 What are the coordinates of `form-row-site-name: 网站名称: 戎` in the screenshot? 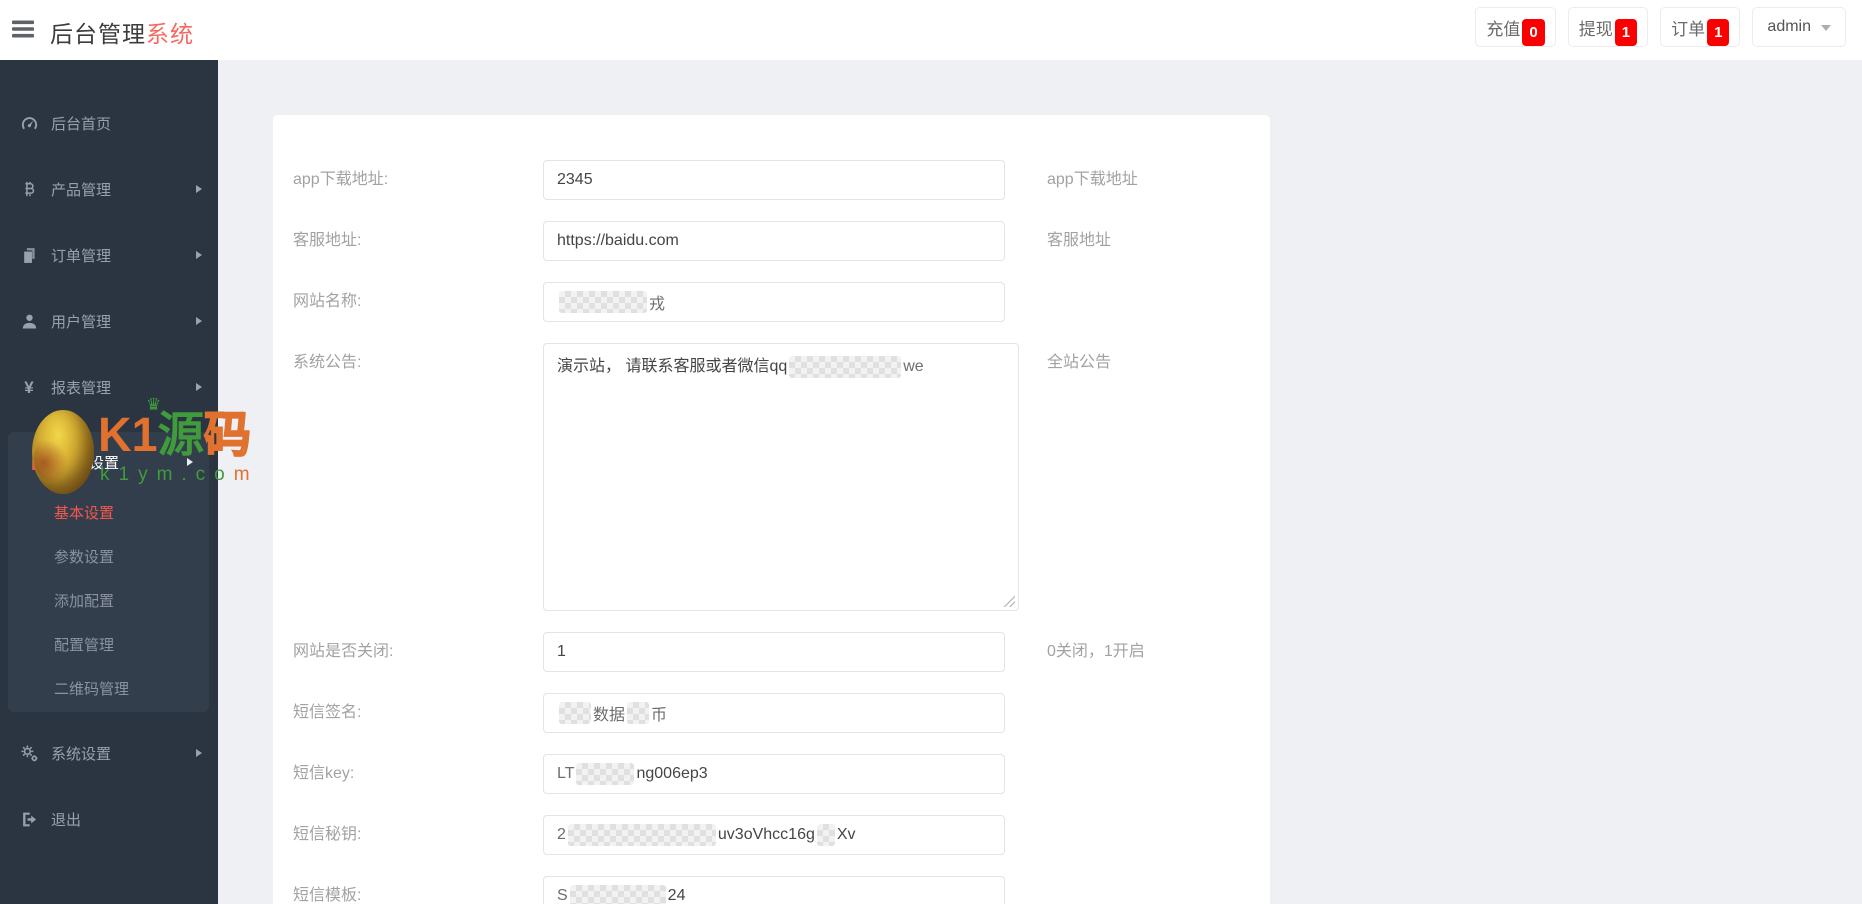 It's located at (771, 302).